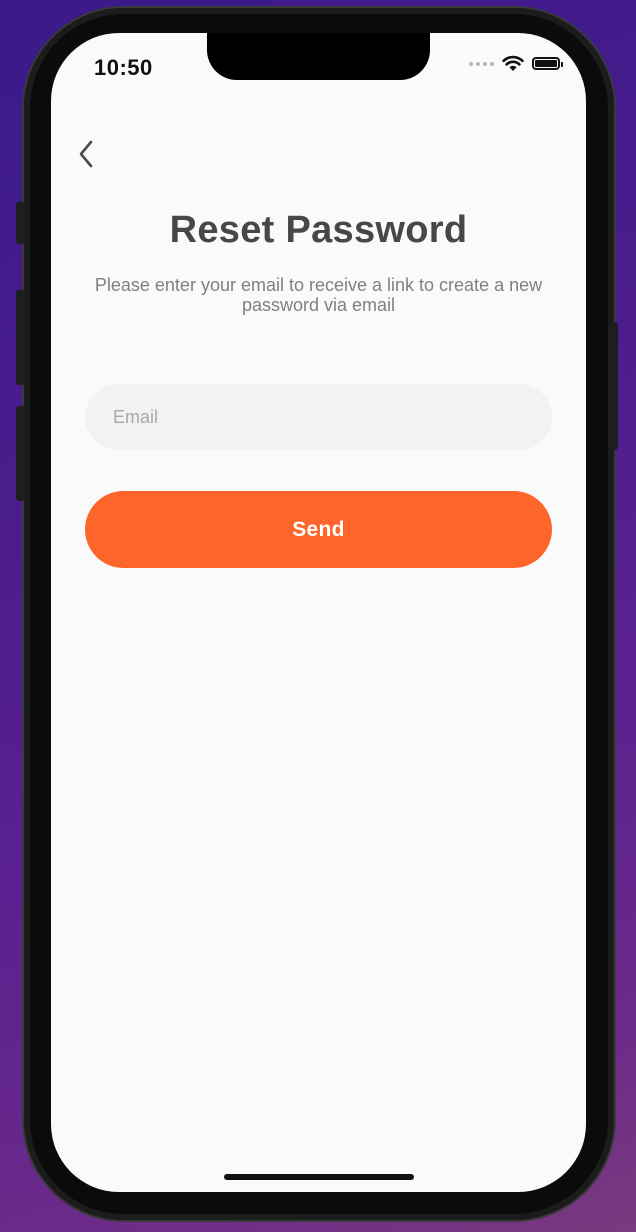 The width and height of the screenshot is (636, 1232). Describe the element at coordinates (318, 529) in the screenshot. I see `send-button: Send` at that location.